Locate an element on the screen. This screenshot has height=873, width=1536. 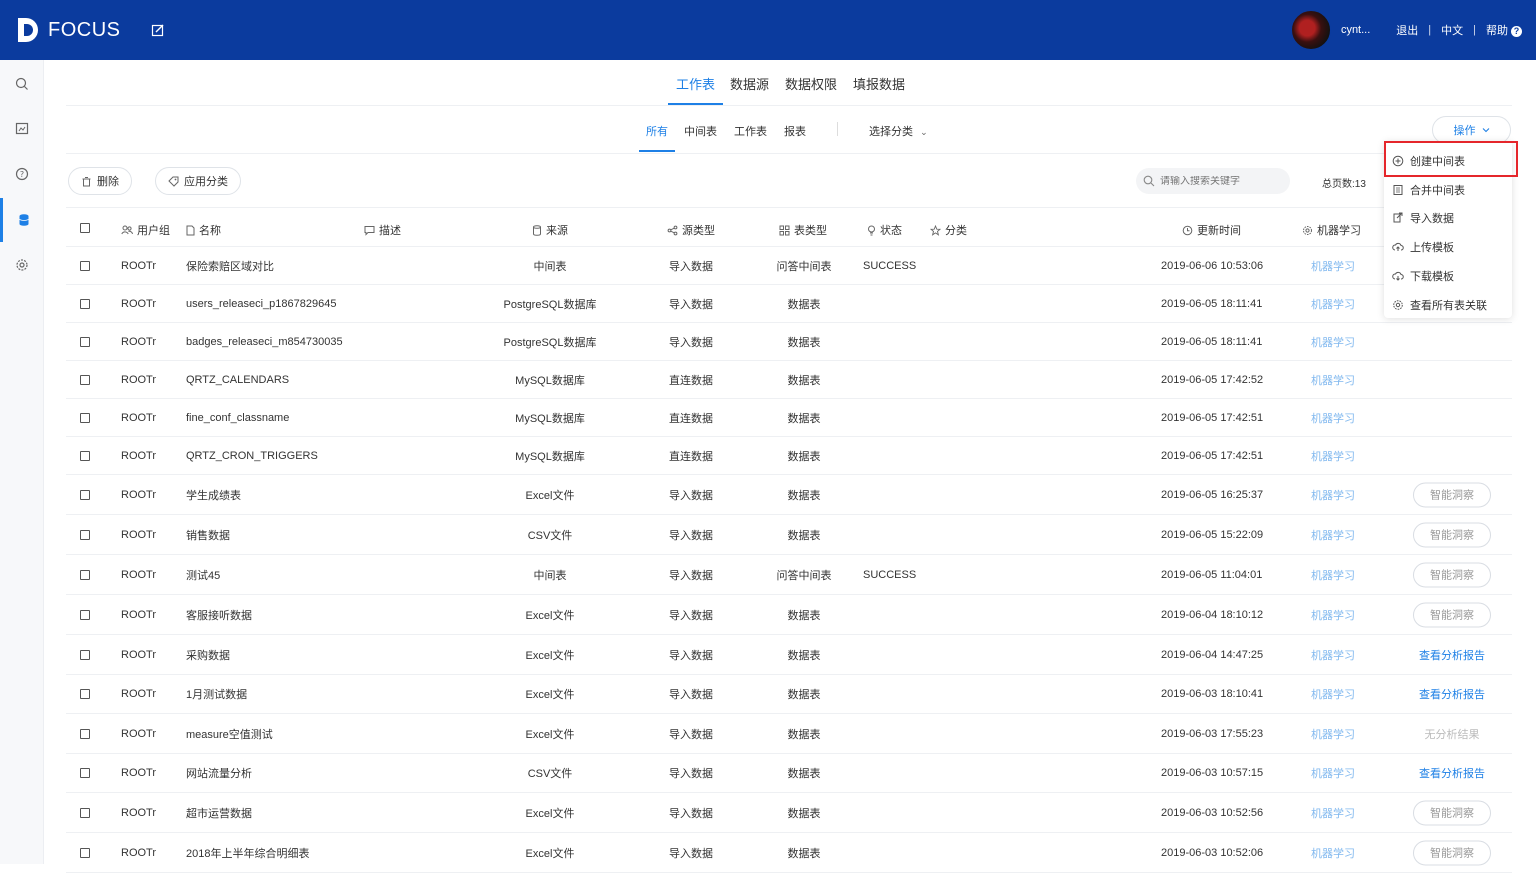
dropdown-item-5: 查看所有表关联 is located at coordinates (1448, 304).